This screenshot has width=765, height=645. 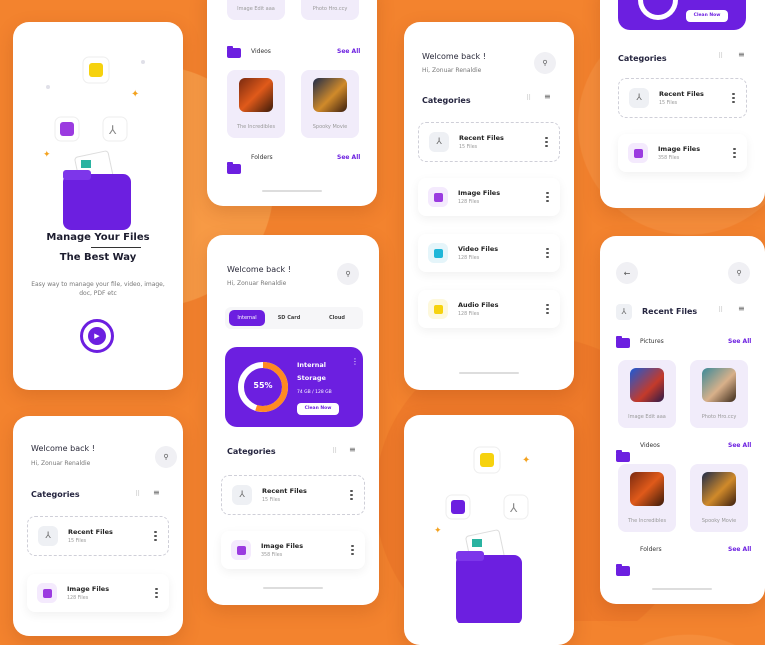 What do you see at coordinates (719, 521) in the screenshot?
I see `thumb-label: Spooky Movie` at bounding box center [719, 521].